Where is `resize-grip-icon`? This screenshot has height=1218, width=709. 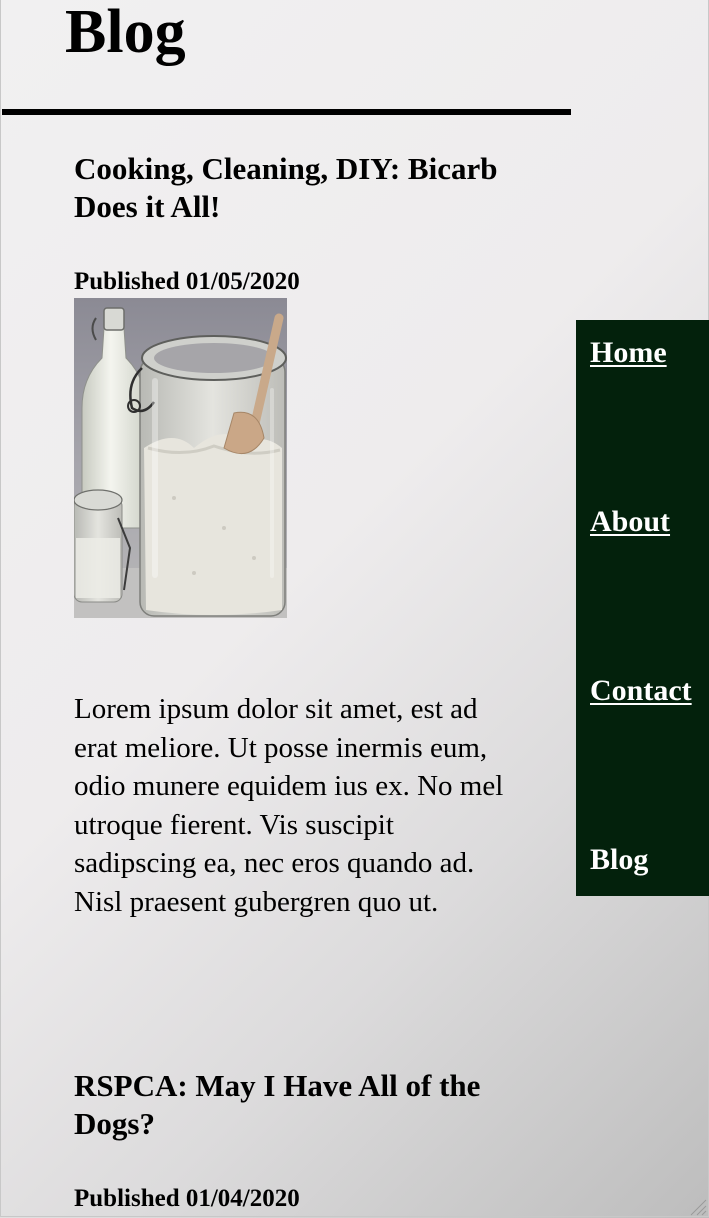 resize-grip-icon is located at coordinates (697, 1206).